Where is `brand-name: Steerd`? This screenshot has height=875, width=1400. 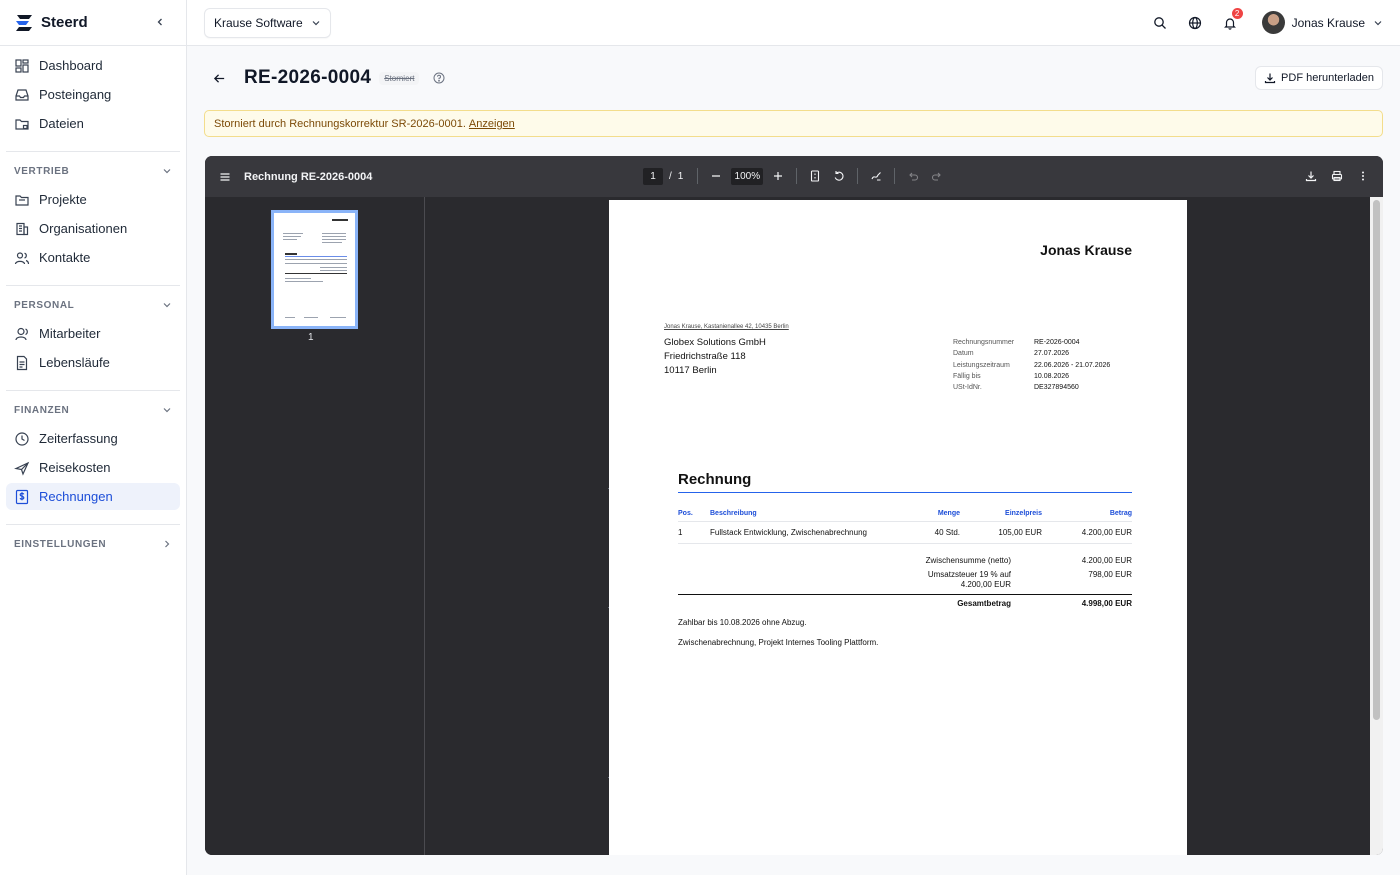 brand-name: Steerd is located at coordinates (64, 22).